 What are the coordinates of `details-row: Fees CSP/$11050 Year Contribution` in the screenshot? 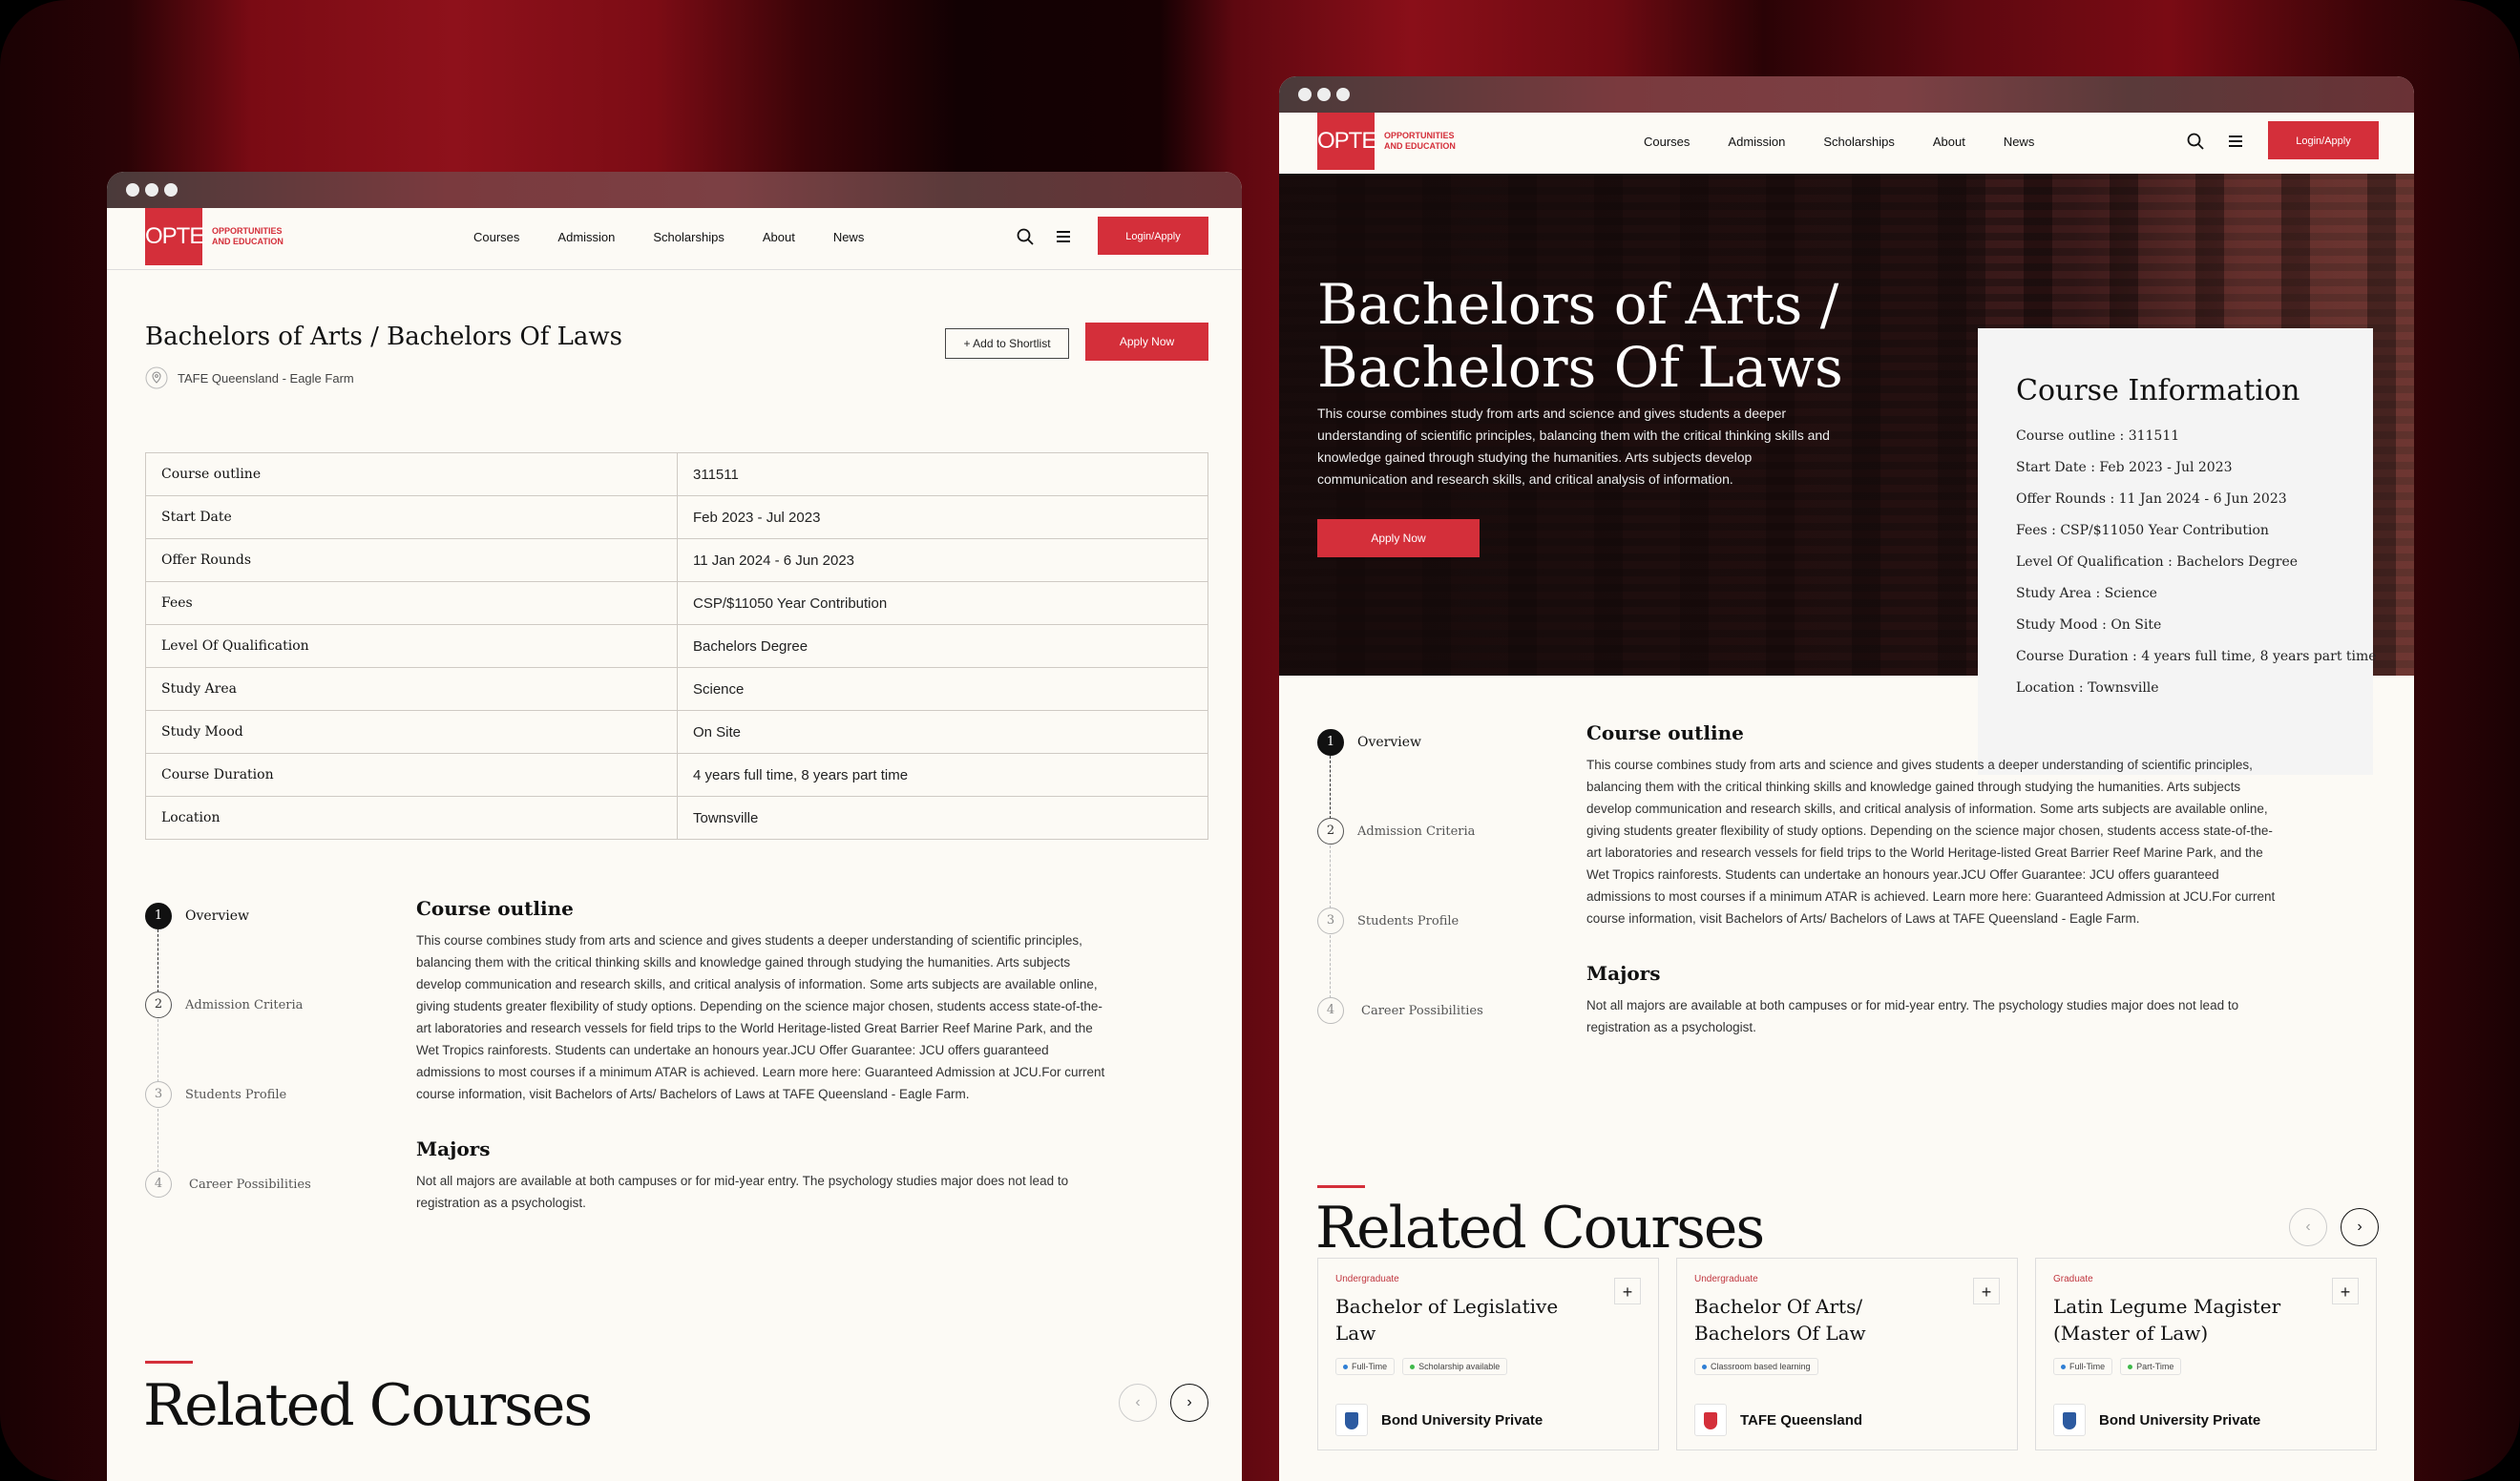 It's located at (677, 603).